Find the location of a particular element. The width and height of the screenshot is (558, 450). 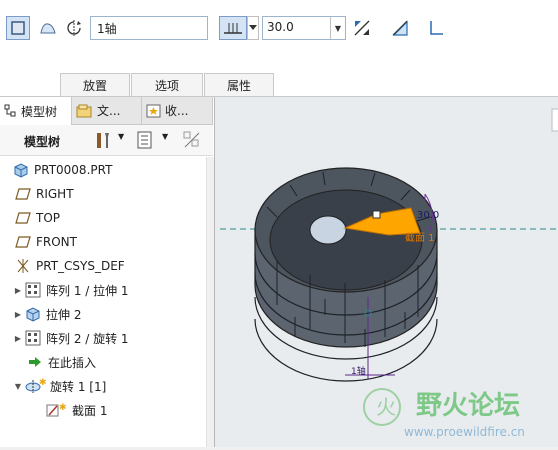

tree-toolbar-label: 模型树 is located at coordinates (42, 142).